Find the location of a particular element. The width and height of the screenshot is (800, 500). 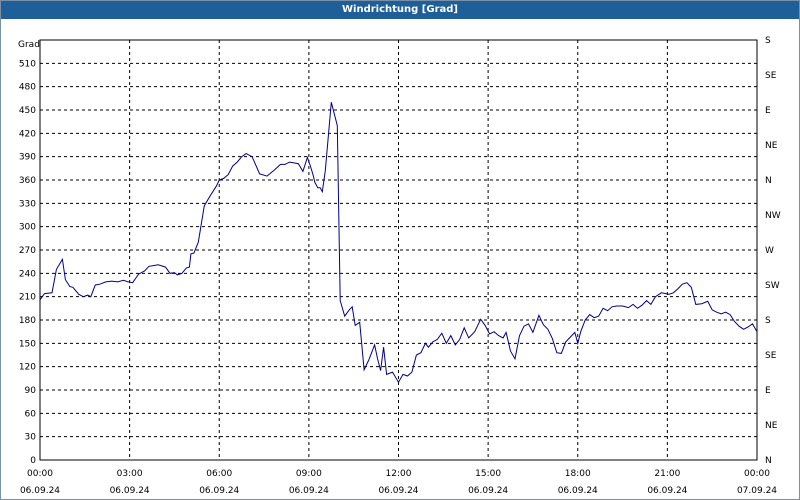

y-tick-label: 270 is located at coordinates (27, 251).